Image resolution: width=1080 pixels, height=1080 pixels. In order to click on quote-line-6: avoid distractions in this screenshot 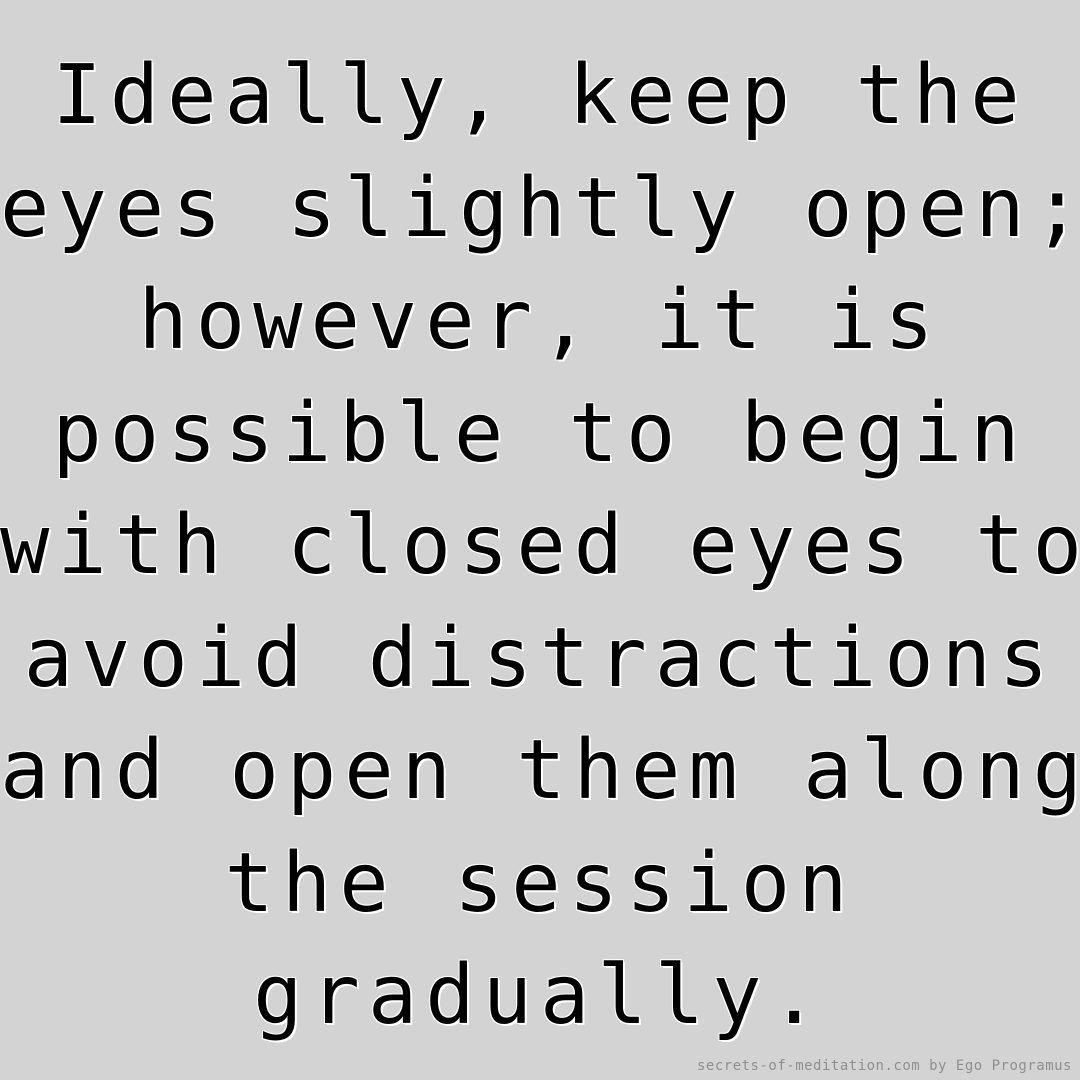, I will do `click(540, 658)`.